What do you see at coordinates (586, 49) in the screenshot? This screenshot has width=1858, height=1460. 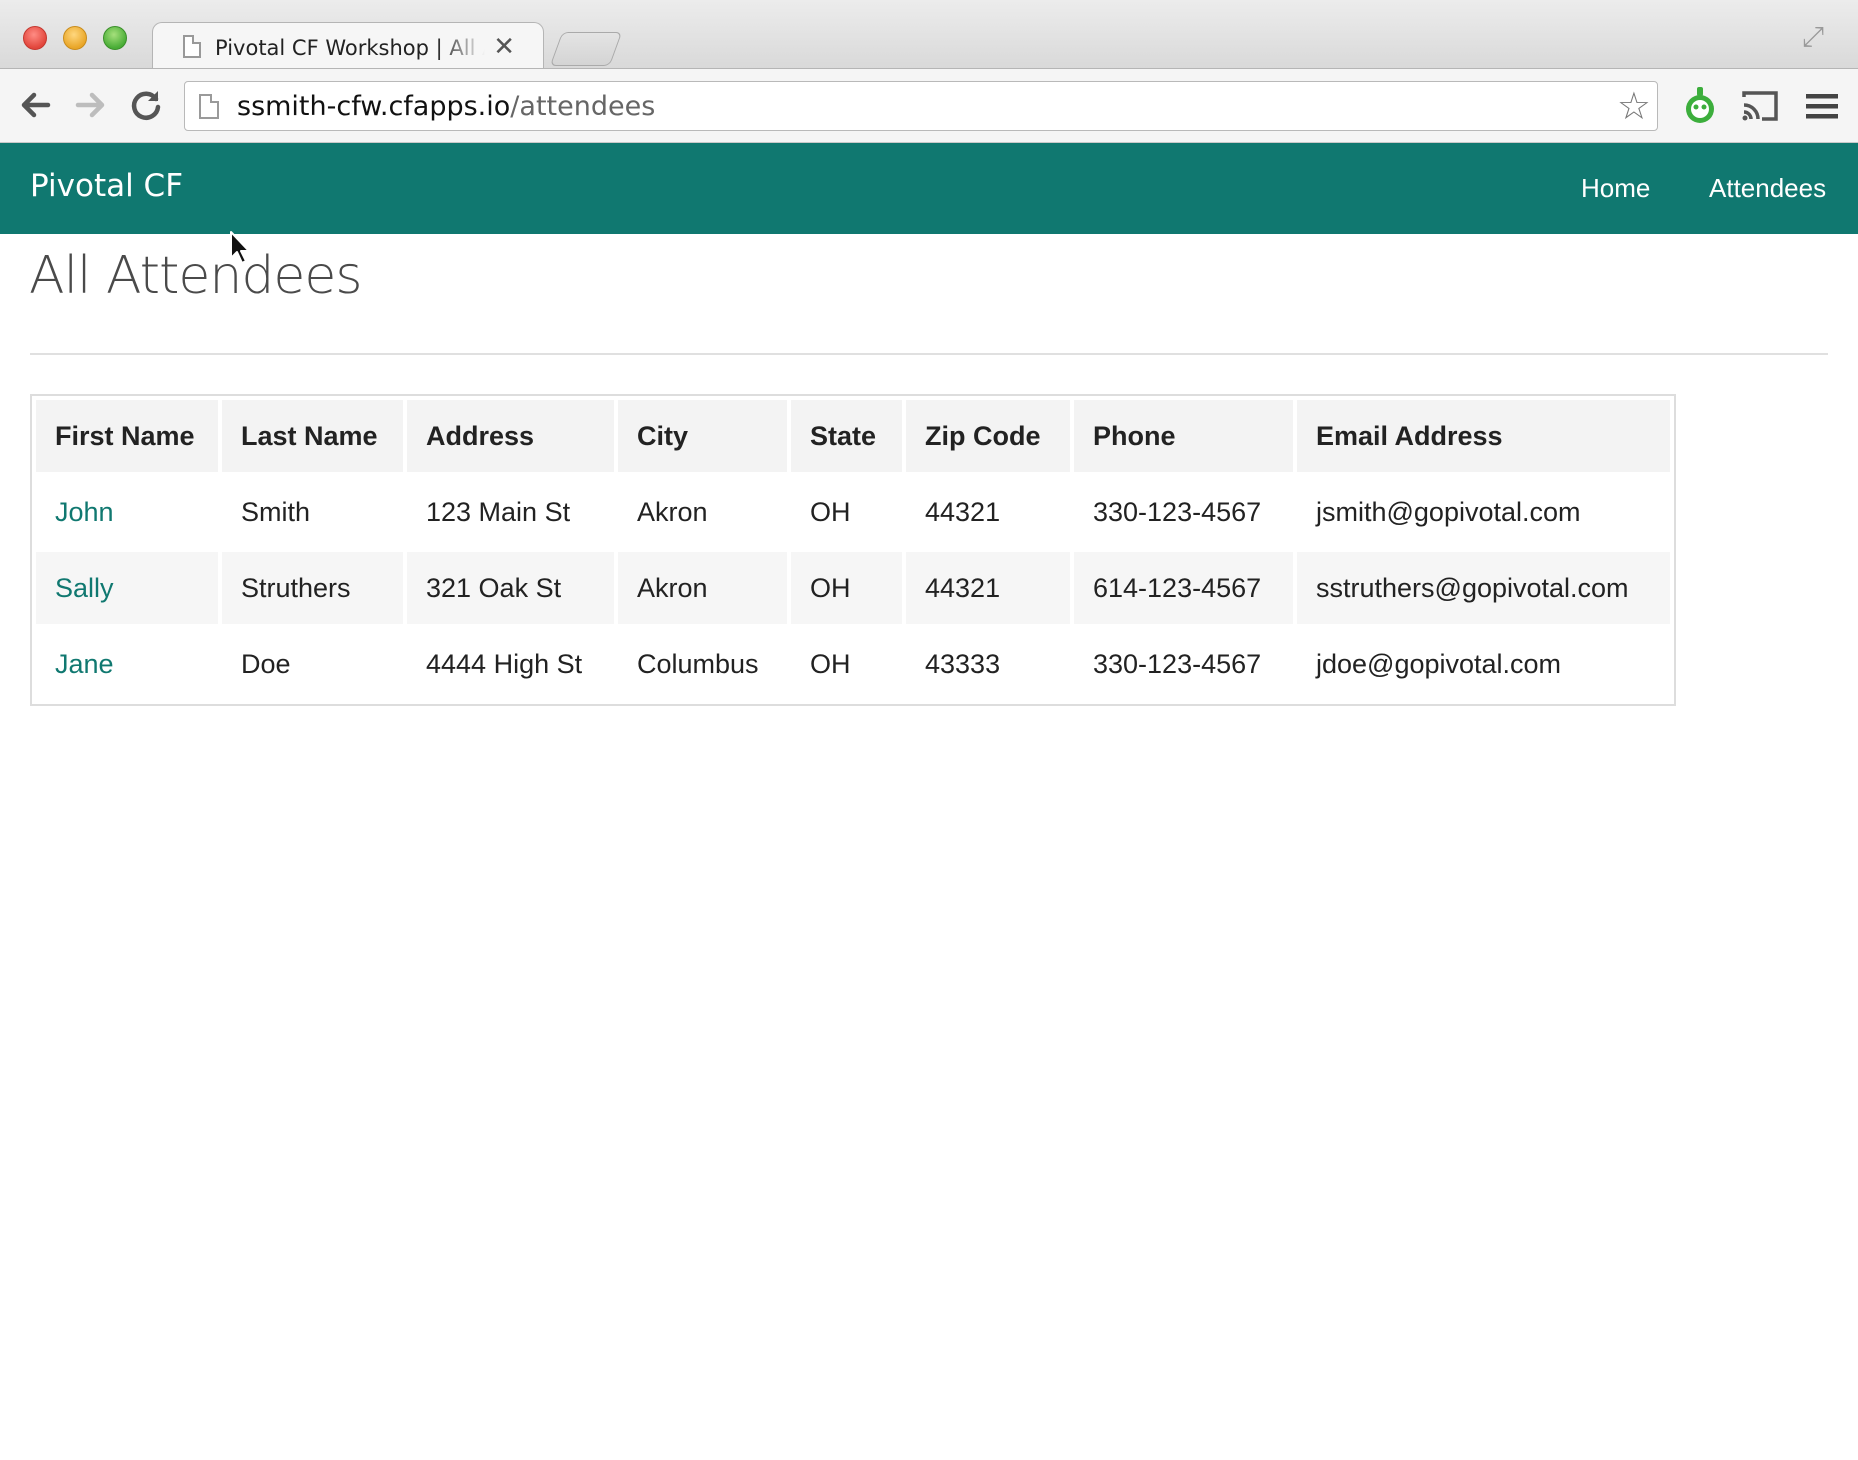 I see `new-tab-button` at bounding box center [586, 49].